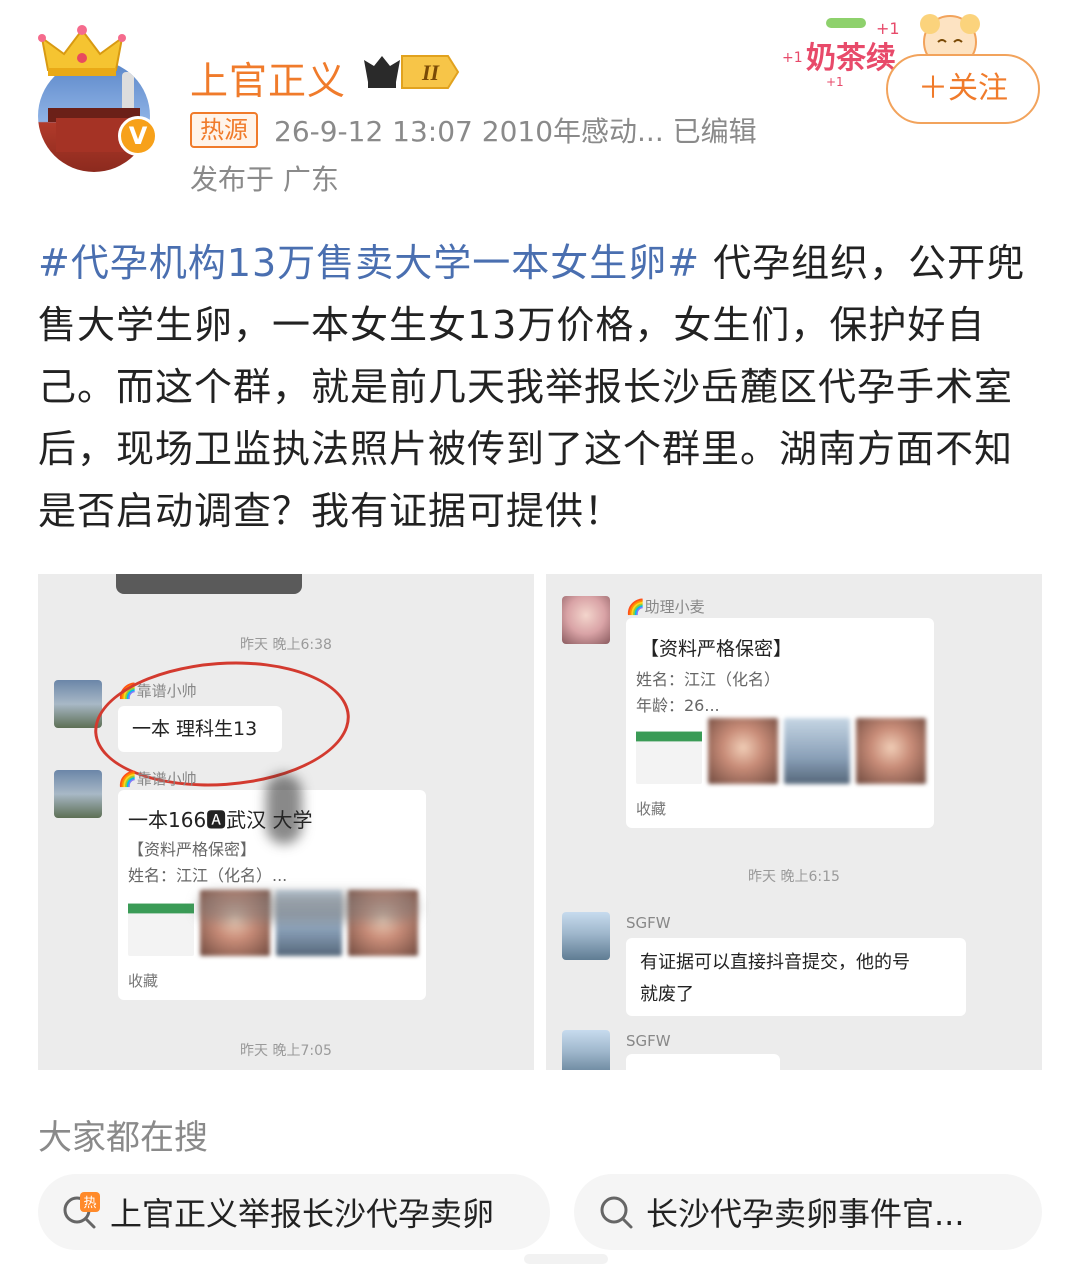 The height and width of the screenshot is (1283, 1080). Describe the element at coordinates (515, 131) in the screenshot. I see `post-meta: 26-9-12 13:07 2010年感动... 已编辑` at that location.